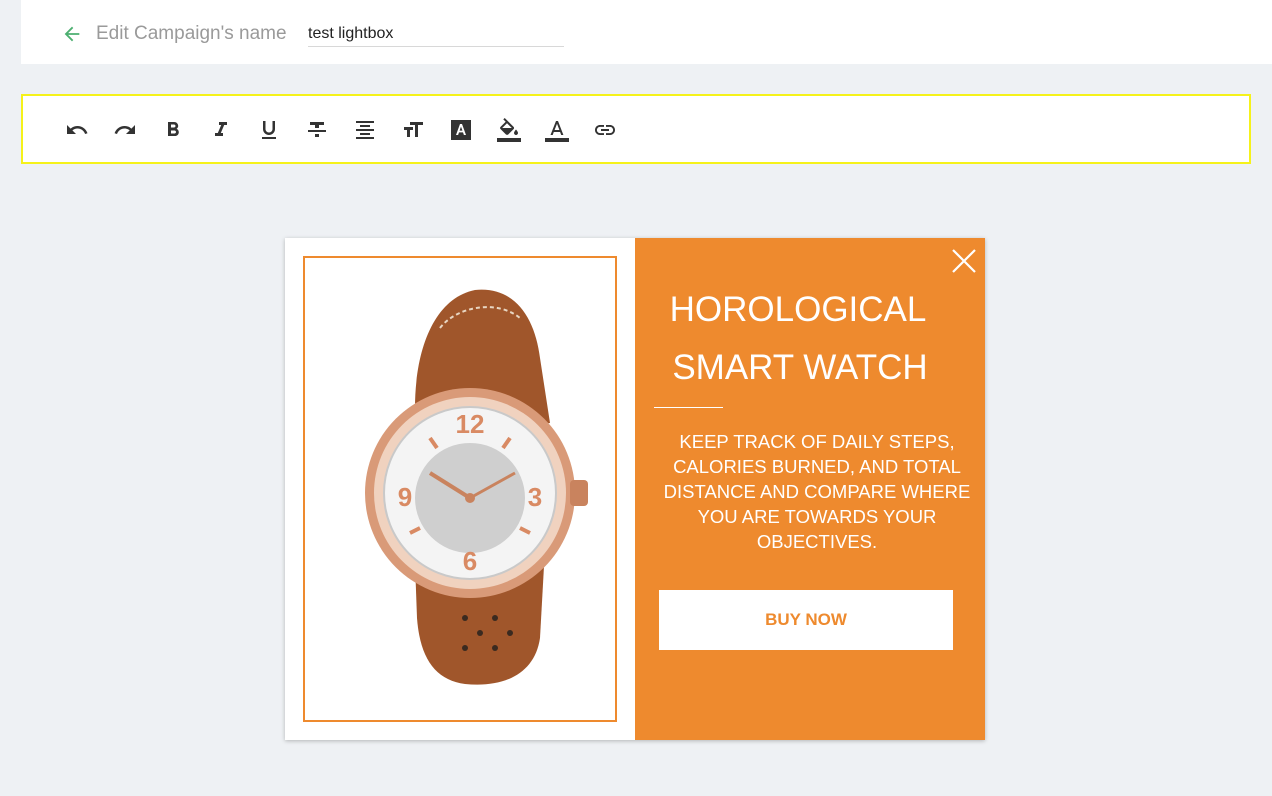  I want to click on italic-button, so click(221, 130).